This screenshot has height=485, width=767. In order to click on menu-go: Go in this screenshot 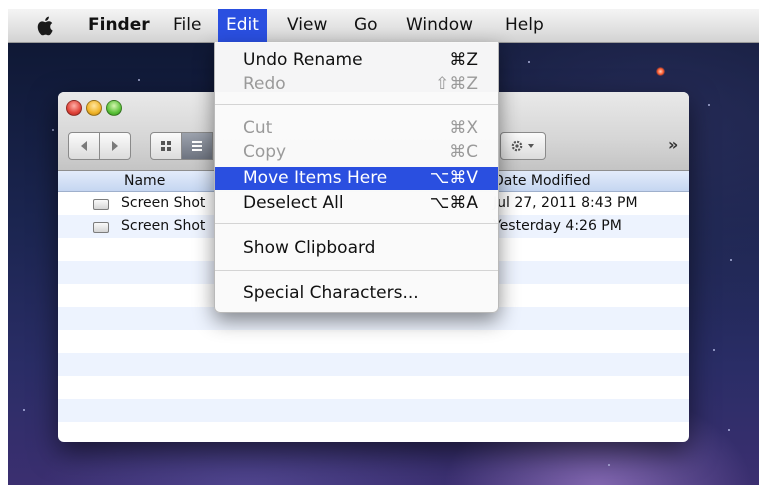, I will do `click(366, 25)`.